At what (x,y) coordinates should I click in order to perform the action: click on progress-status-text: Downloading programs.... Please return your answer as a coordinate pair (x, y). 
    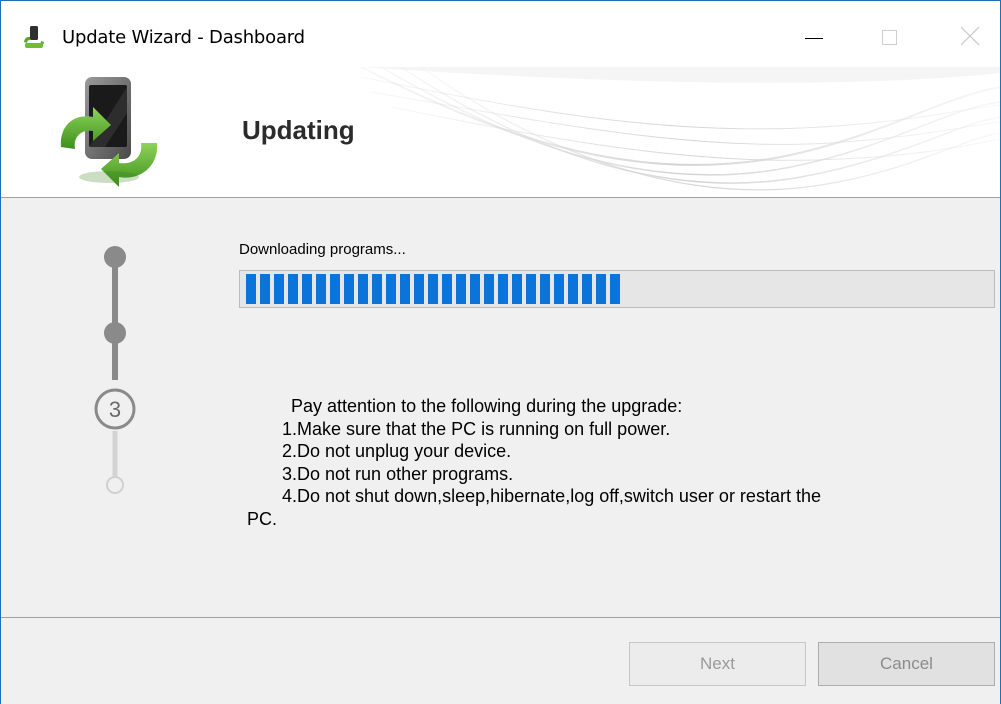
    Looking at the image, I should click on (322, 249).